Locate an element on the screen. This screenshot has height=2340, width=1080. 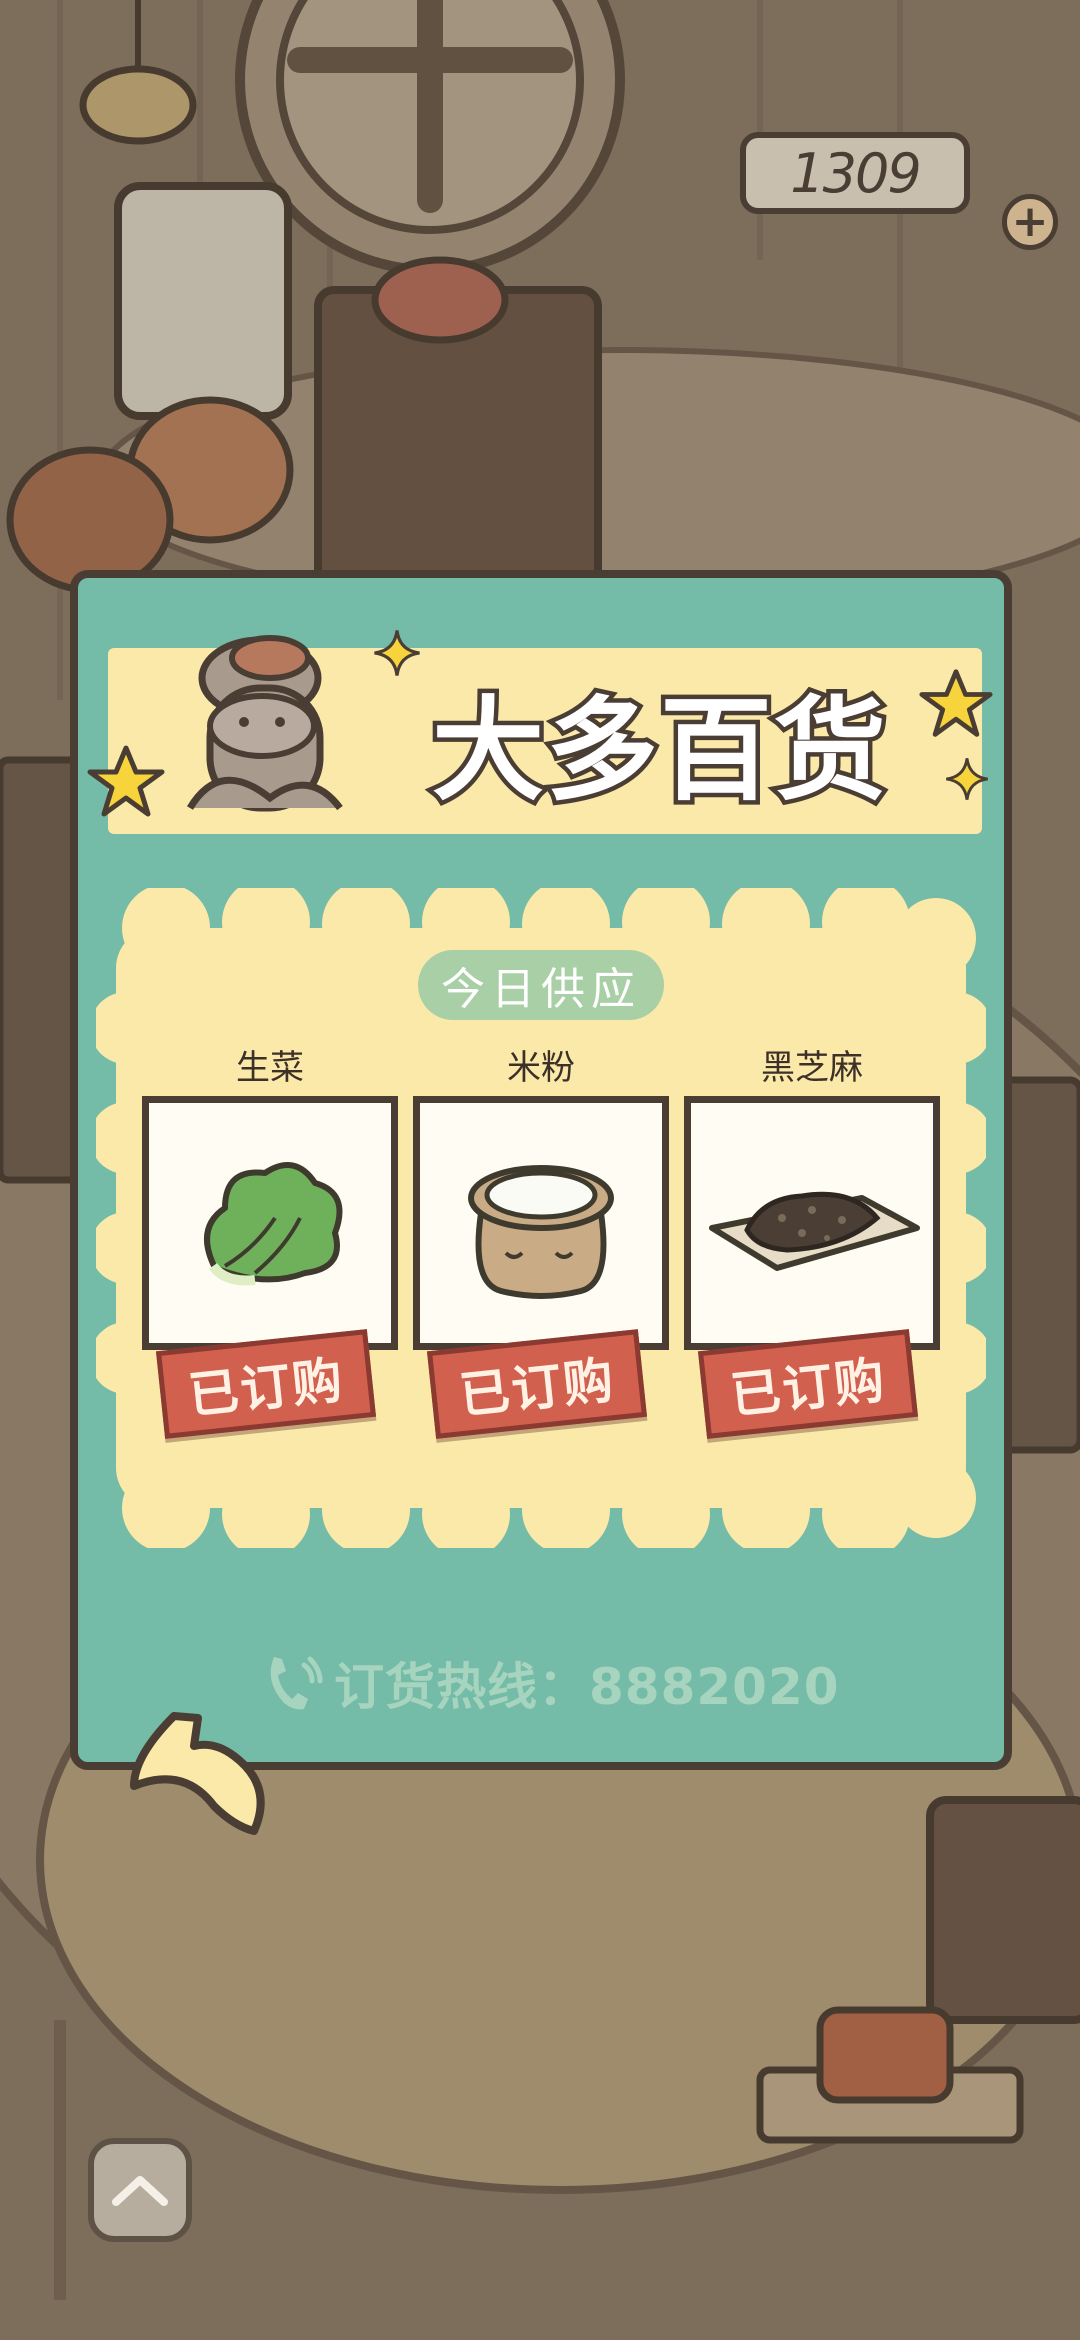
clover-counter: 1309 is located at coordinates (855, 173).